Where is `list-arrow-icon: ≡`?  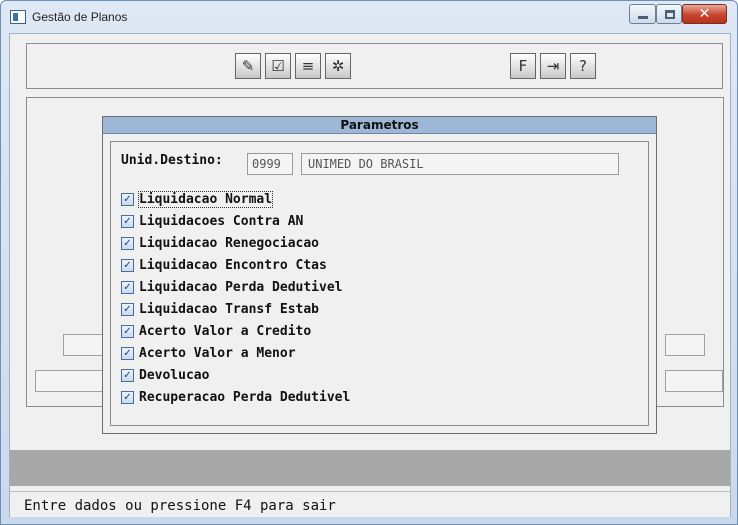 list-arrow-icon: ≡ is located at coordinates (308, 66).